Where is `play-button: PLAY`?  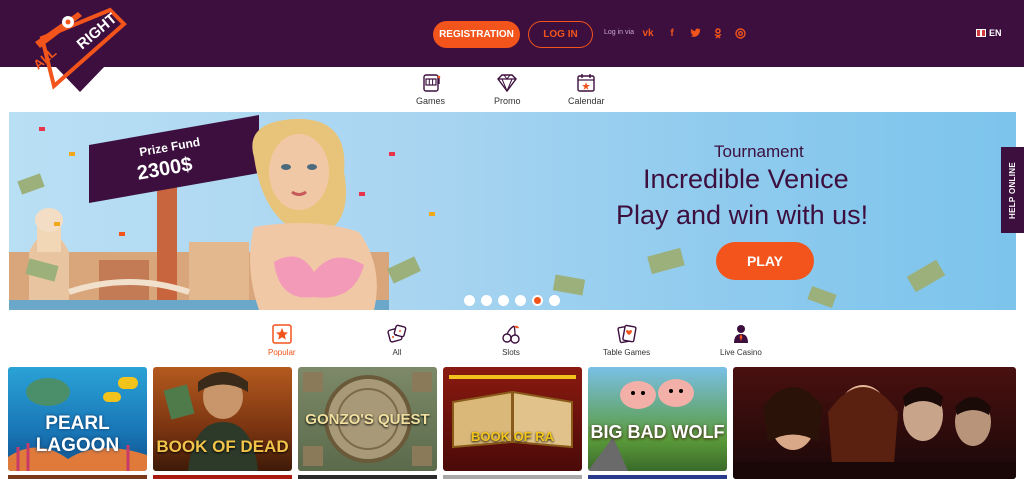 play-button: PLAY is located at coordinates (765, 261).